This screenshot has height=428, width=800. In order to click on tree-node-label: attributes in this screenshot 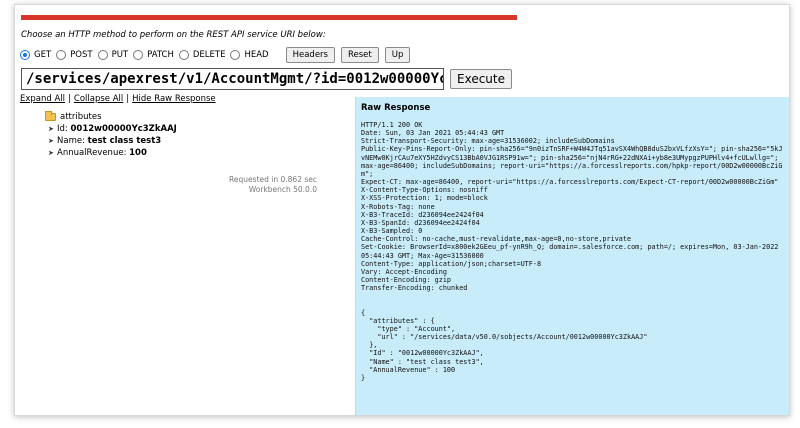, I will do `click(81, 117)`.